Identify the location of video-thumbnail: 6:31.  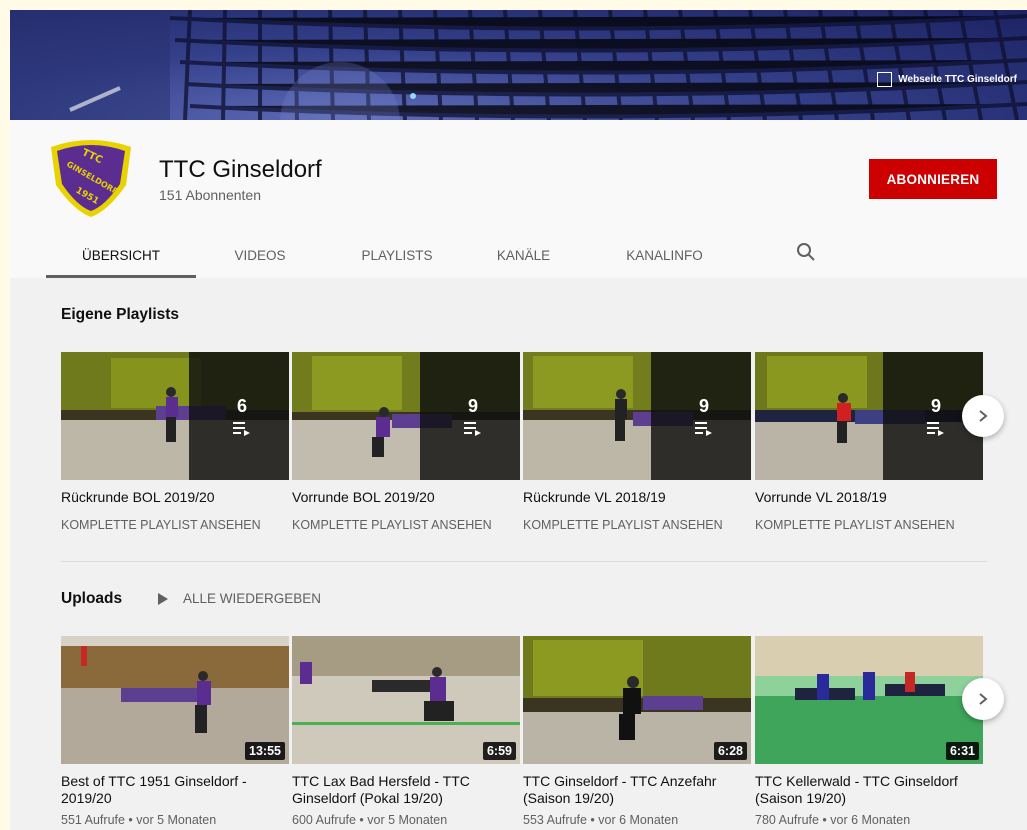
(869, 700).